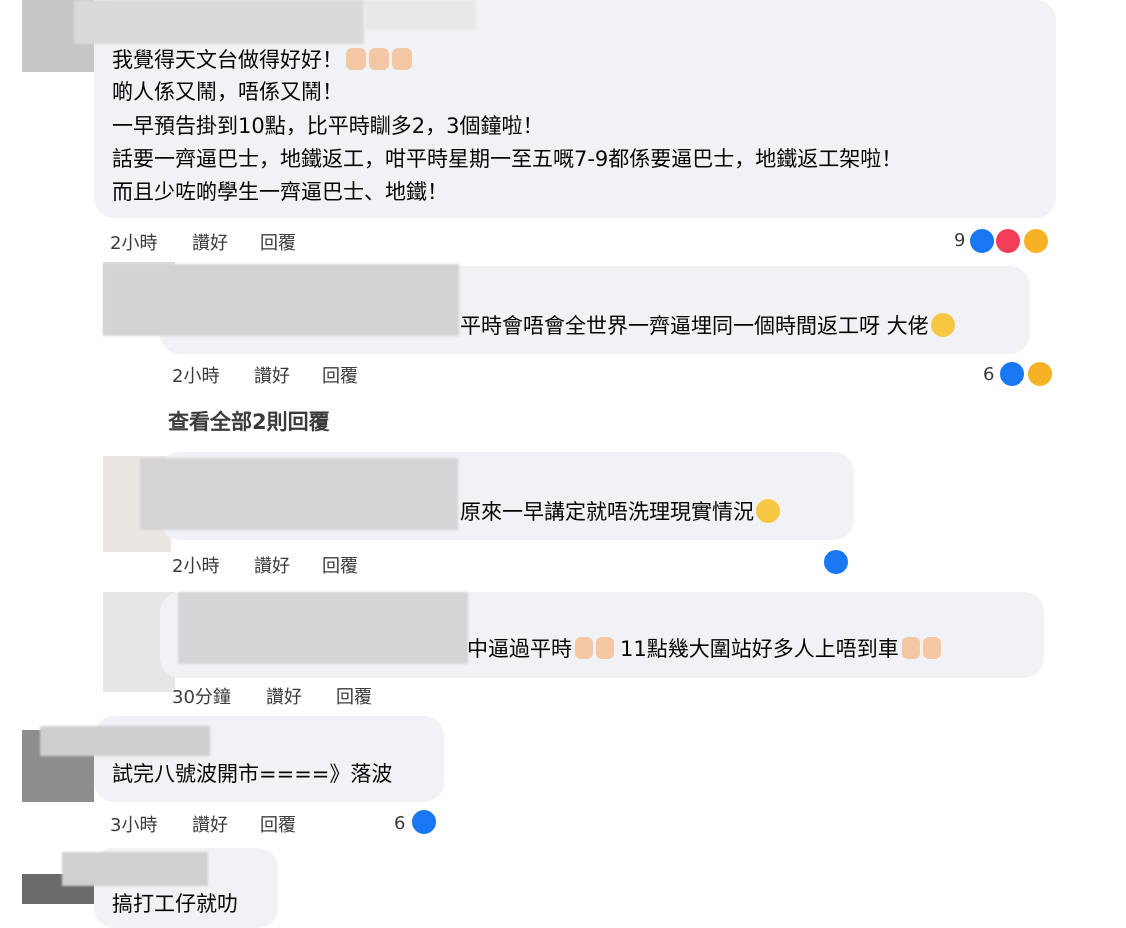 This screenshot has height=928, width=1126. I want to click on comment-text: 搞打工仔就叻, so click(175, 904).